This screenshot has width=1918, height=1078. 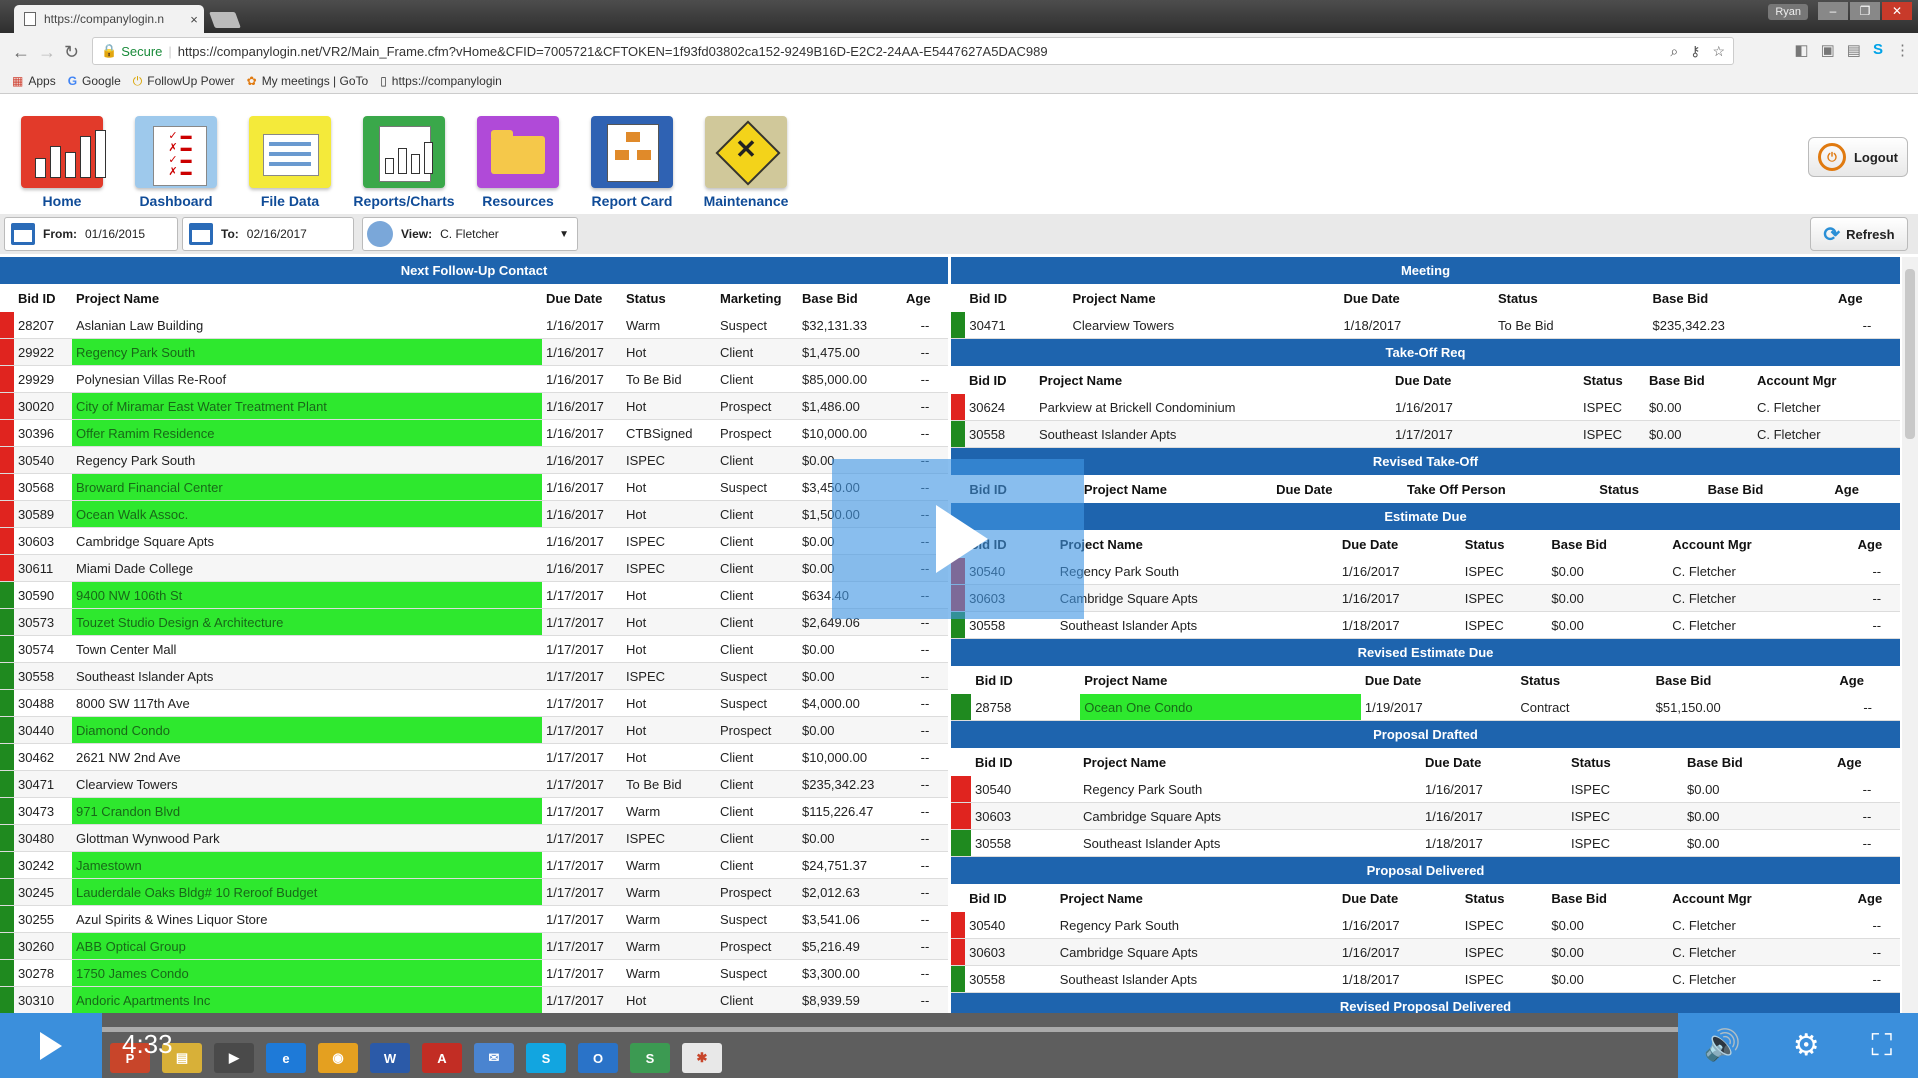 What do you see at coordinates (307, 325) in the screenshot?
I see `project-name-cell: Aslanian Law Building` at bounding box center [307, 325].